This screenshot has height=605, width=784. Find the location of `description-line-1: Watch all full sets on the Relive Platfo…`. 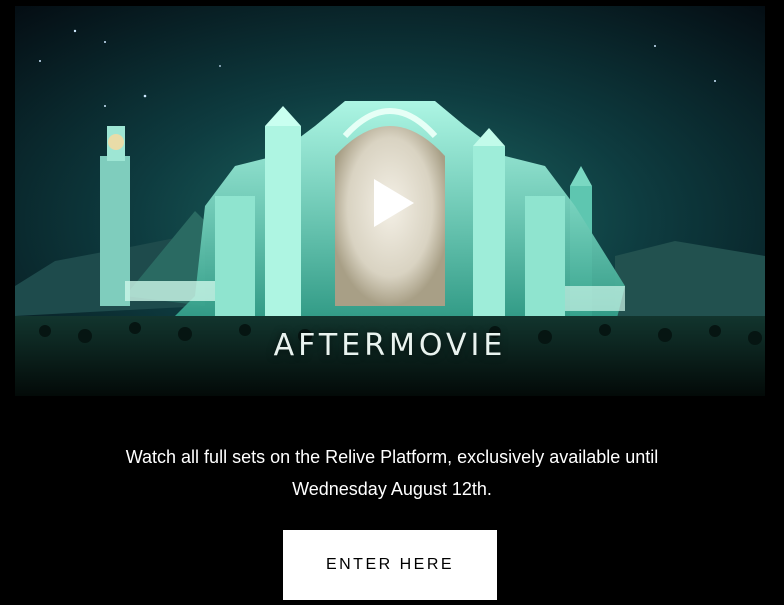

description-line-1: Watch all full sets on the Relive Platfo… is located at coordinates (392, 457).